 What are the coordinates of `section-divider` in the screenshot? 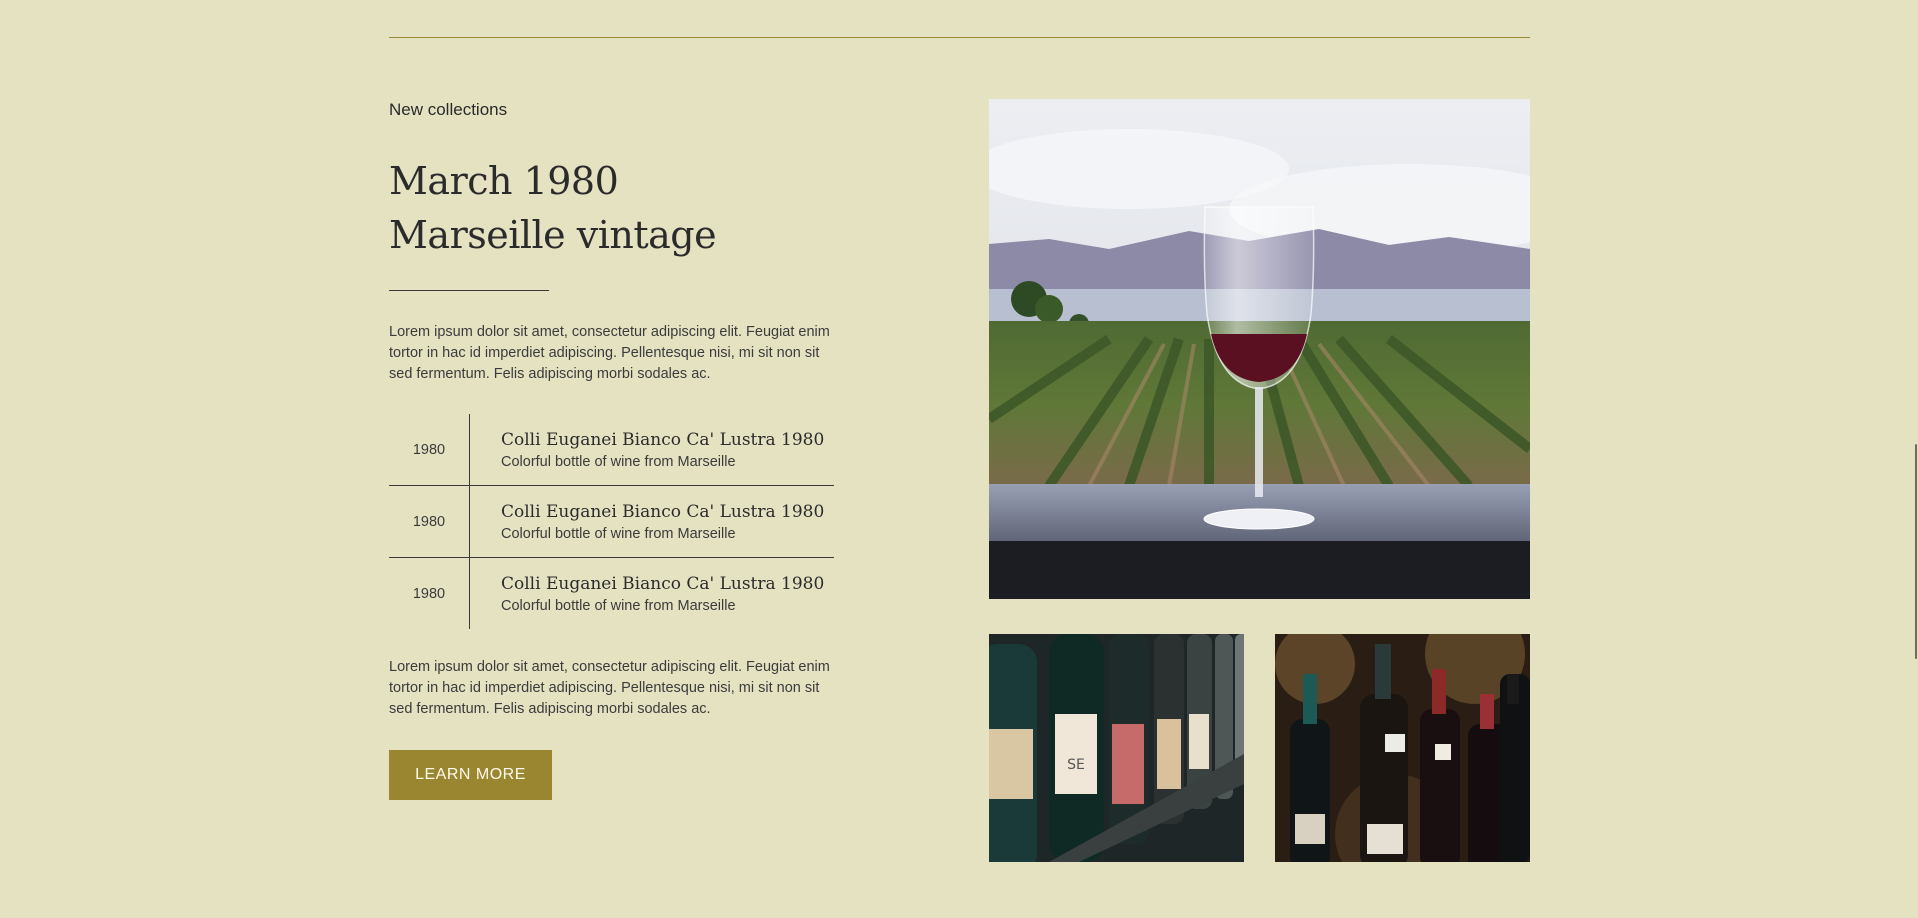 It's located at (959, 37).